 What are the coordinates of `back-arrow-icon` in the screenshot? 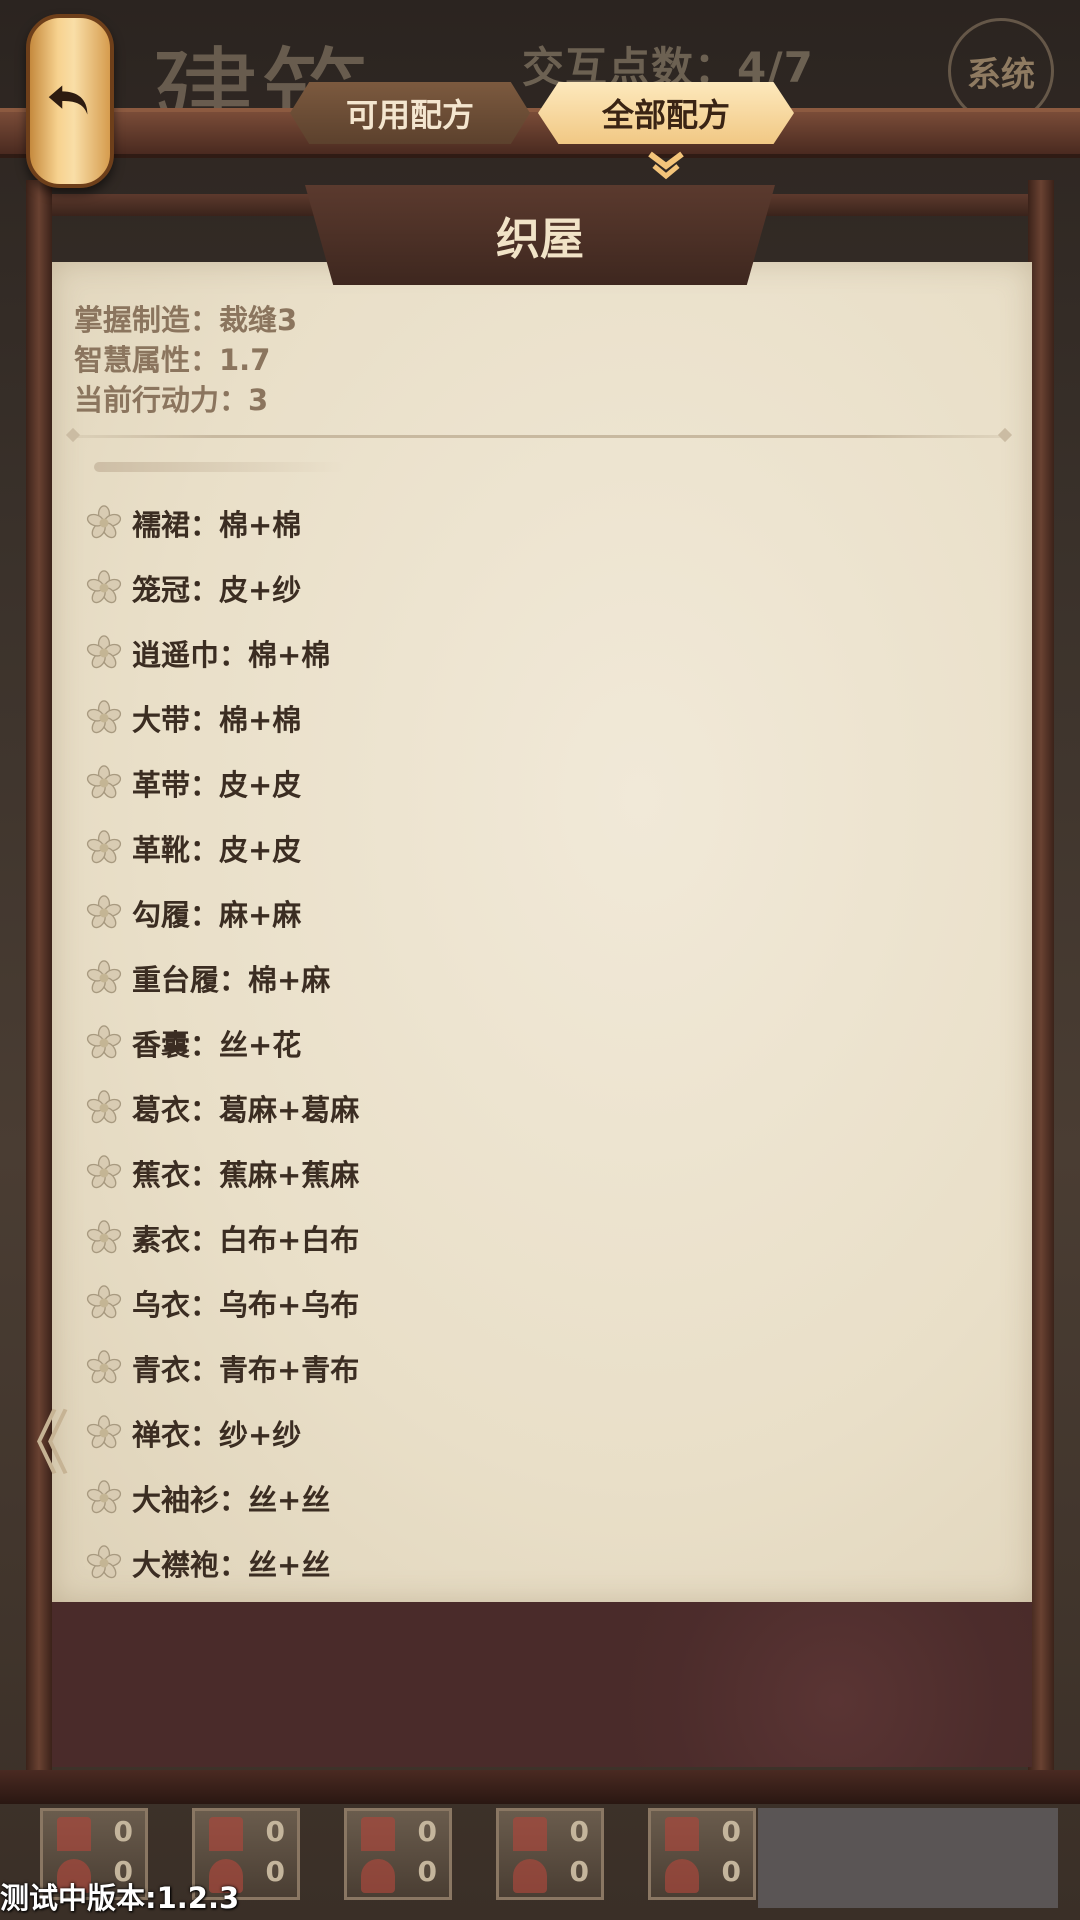 It's located at (68, 100).